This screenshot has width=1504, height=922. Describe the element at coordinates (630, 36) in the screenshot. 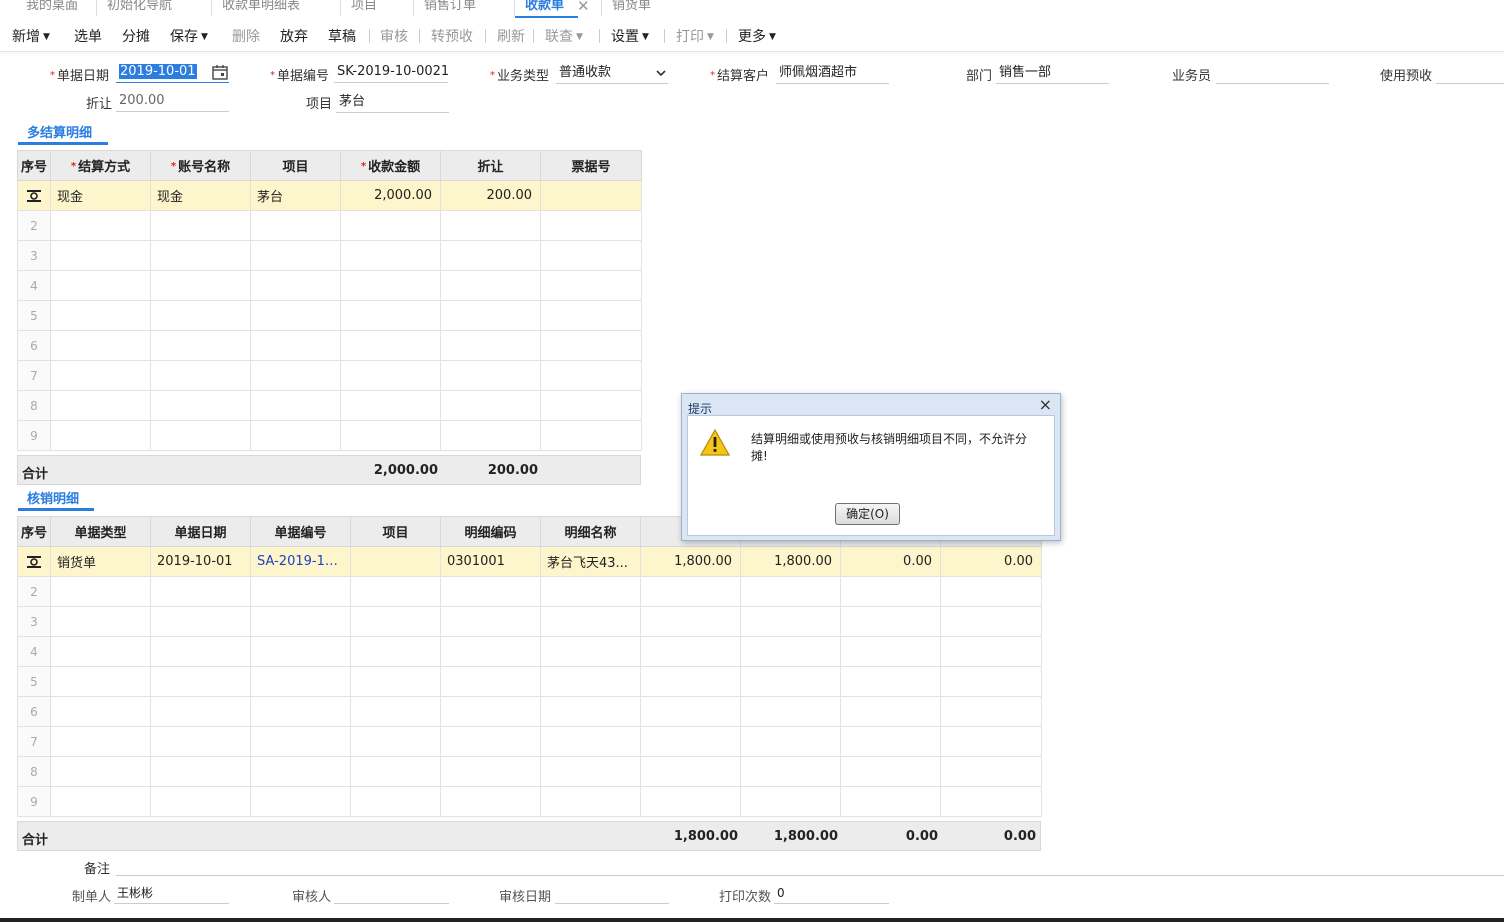

I see `settings-button: 设置 ▼` at that location.